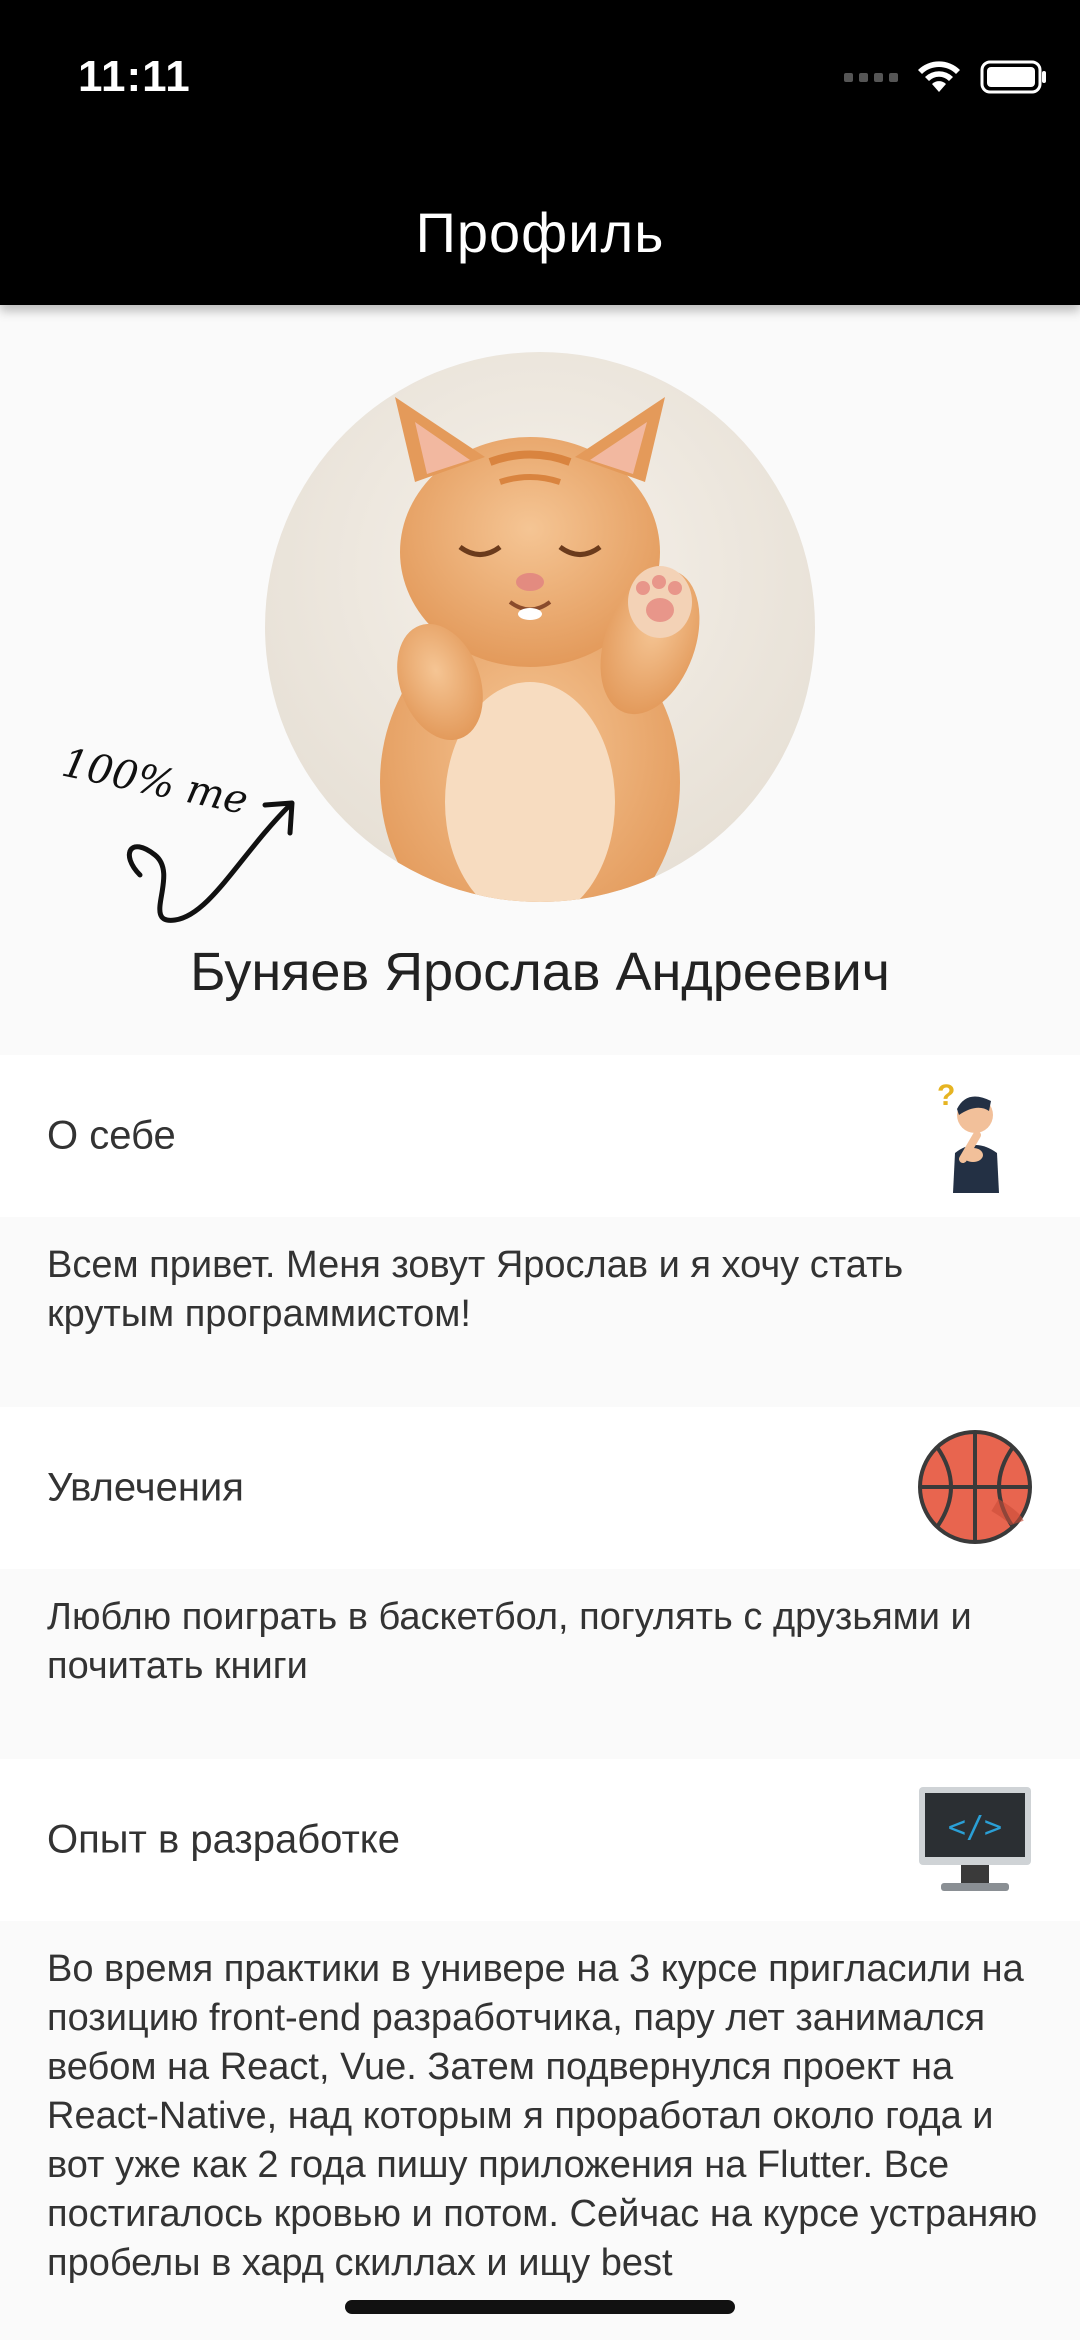  I want to click on section-title-about: О себе, so click(111, 1135).